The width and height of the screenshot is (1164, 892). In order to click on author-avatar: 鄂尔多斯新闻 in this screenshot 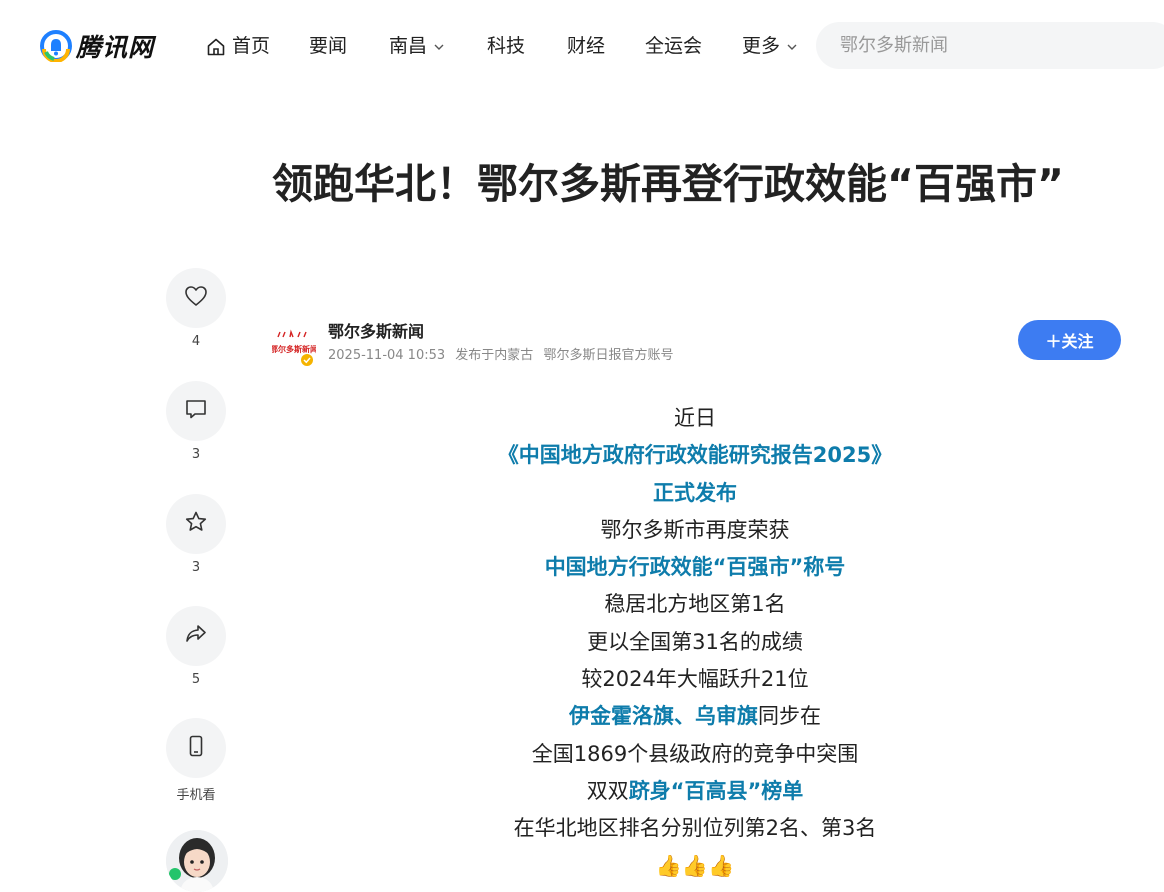, I will do `click(294, 345)`.